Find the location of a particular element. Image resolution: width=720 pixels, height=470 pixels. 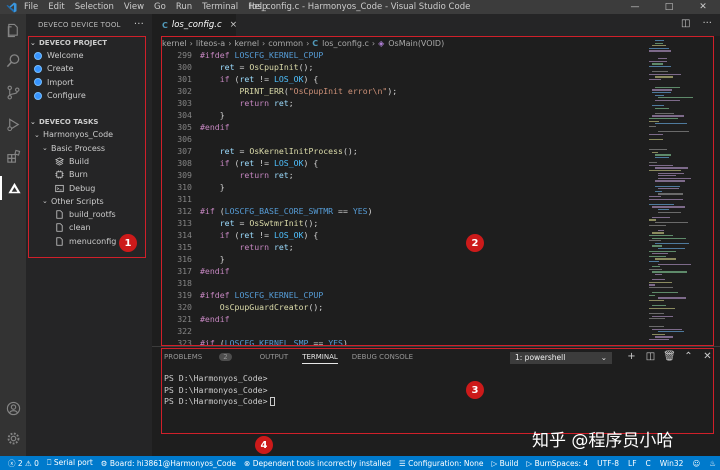

status-label: Serial port is located at coordinates (73, 462).